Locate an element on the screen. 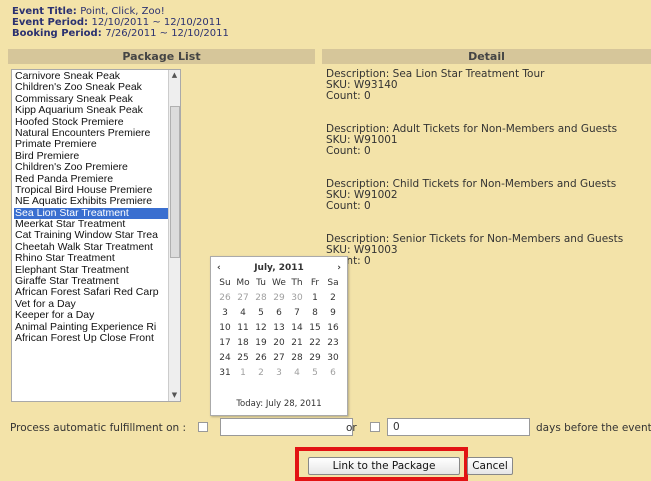 This screenshot has width=651, height=481. or-label: or is located at coordinates (351, 428).